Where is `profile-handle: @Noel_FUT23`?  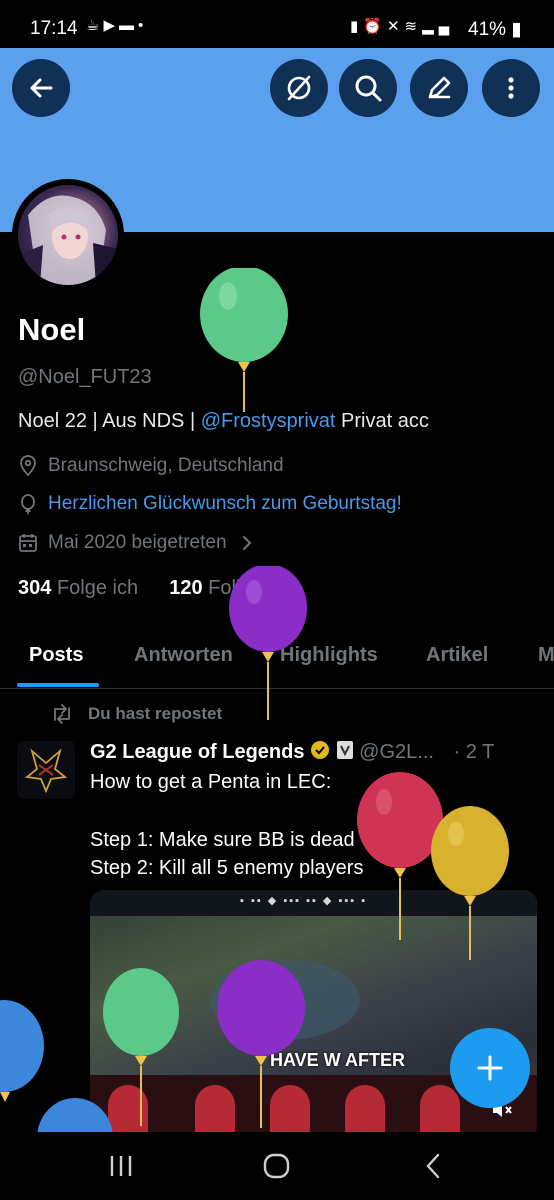 profile-handle: @Noel_FUT23 is located at coordinates (85, 377).